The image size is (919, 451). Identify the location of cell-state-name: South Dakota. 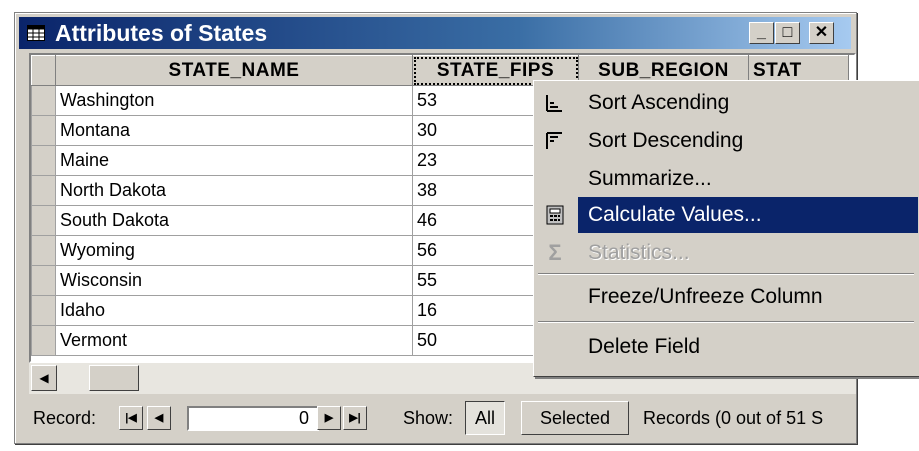
(234, 220).